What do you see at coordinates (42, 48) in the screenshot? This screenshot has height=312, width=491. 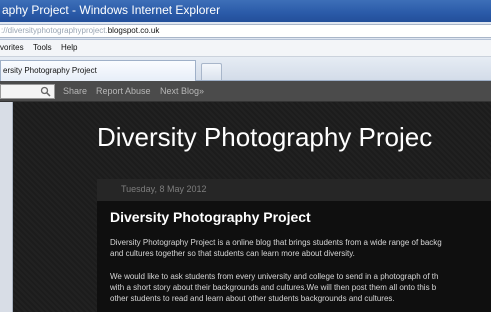 I see `menu-item-tools: Tools` at bounding box center [42, 48].